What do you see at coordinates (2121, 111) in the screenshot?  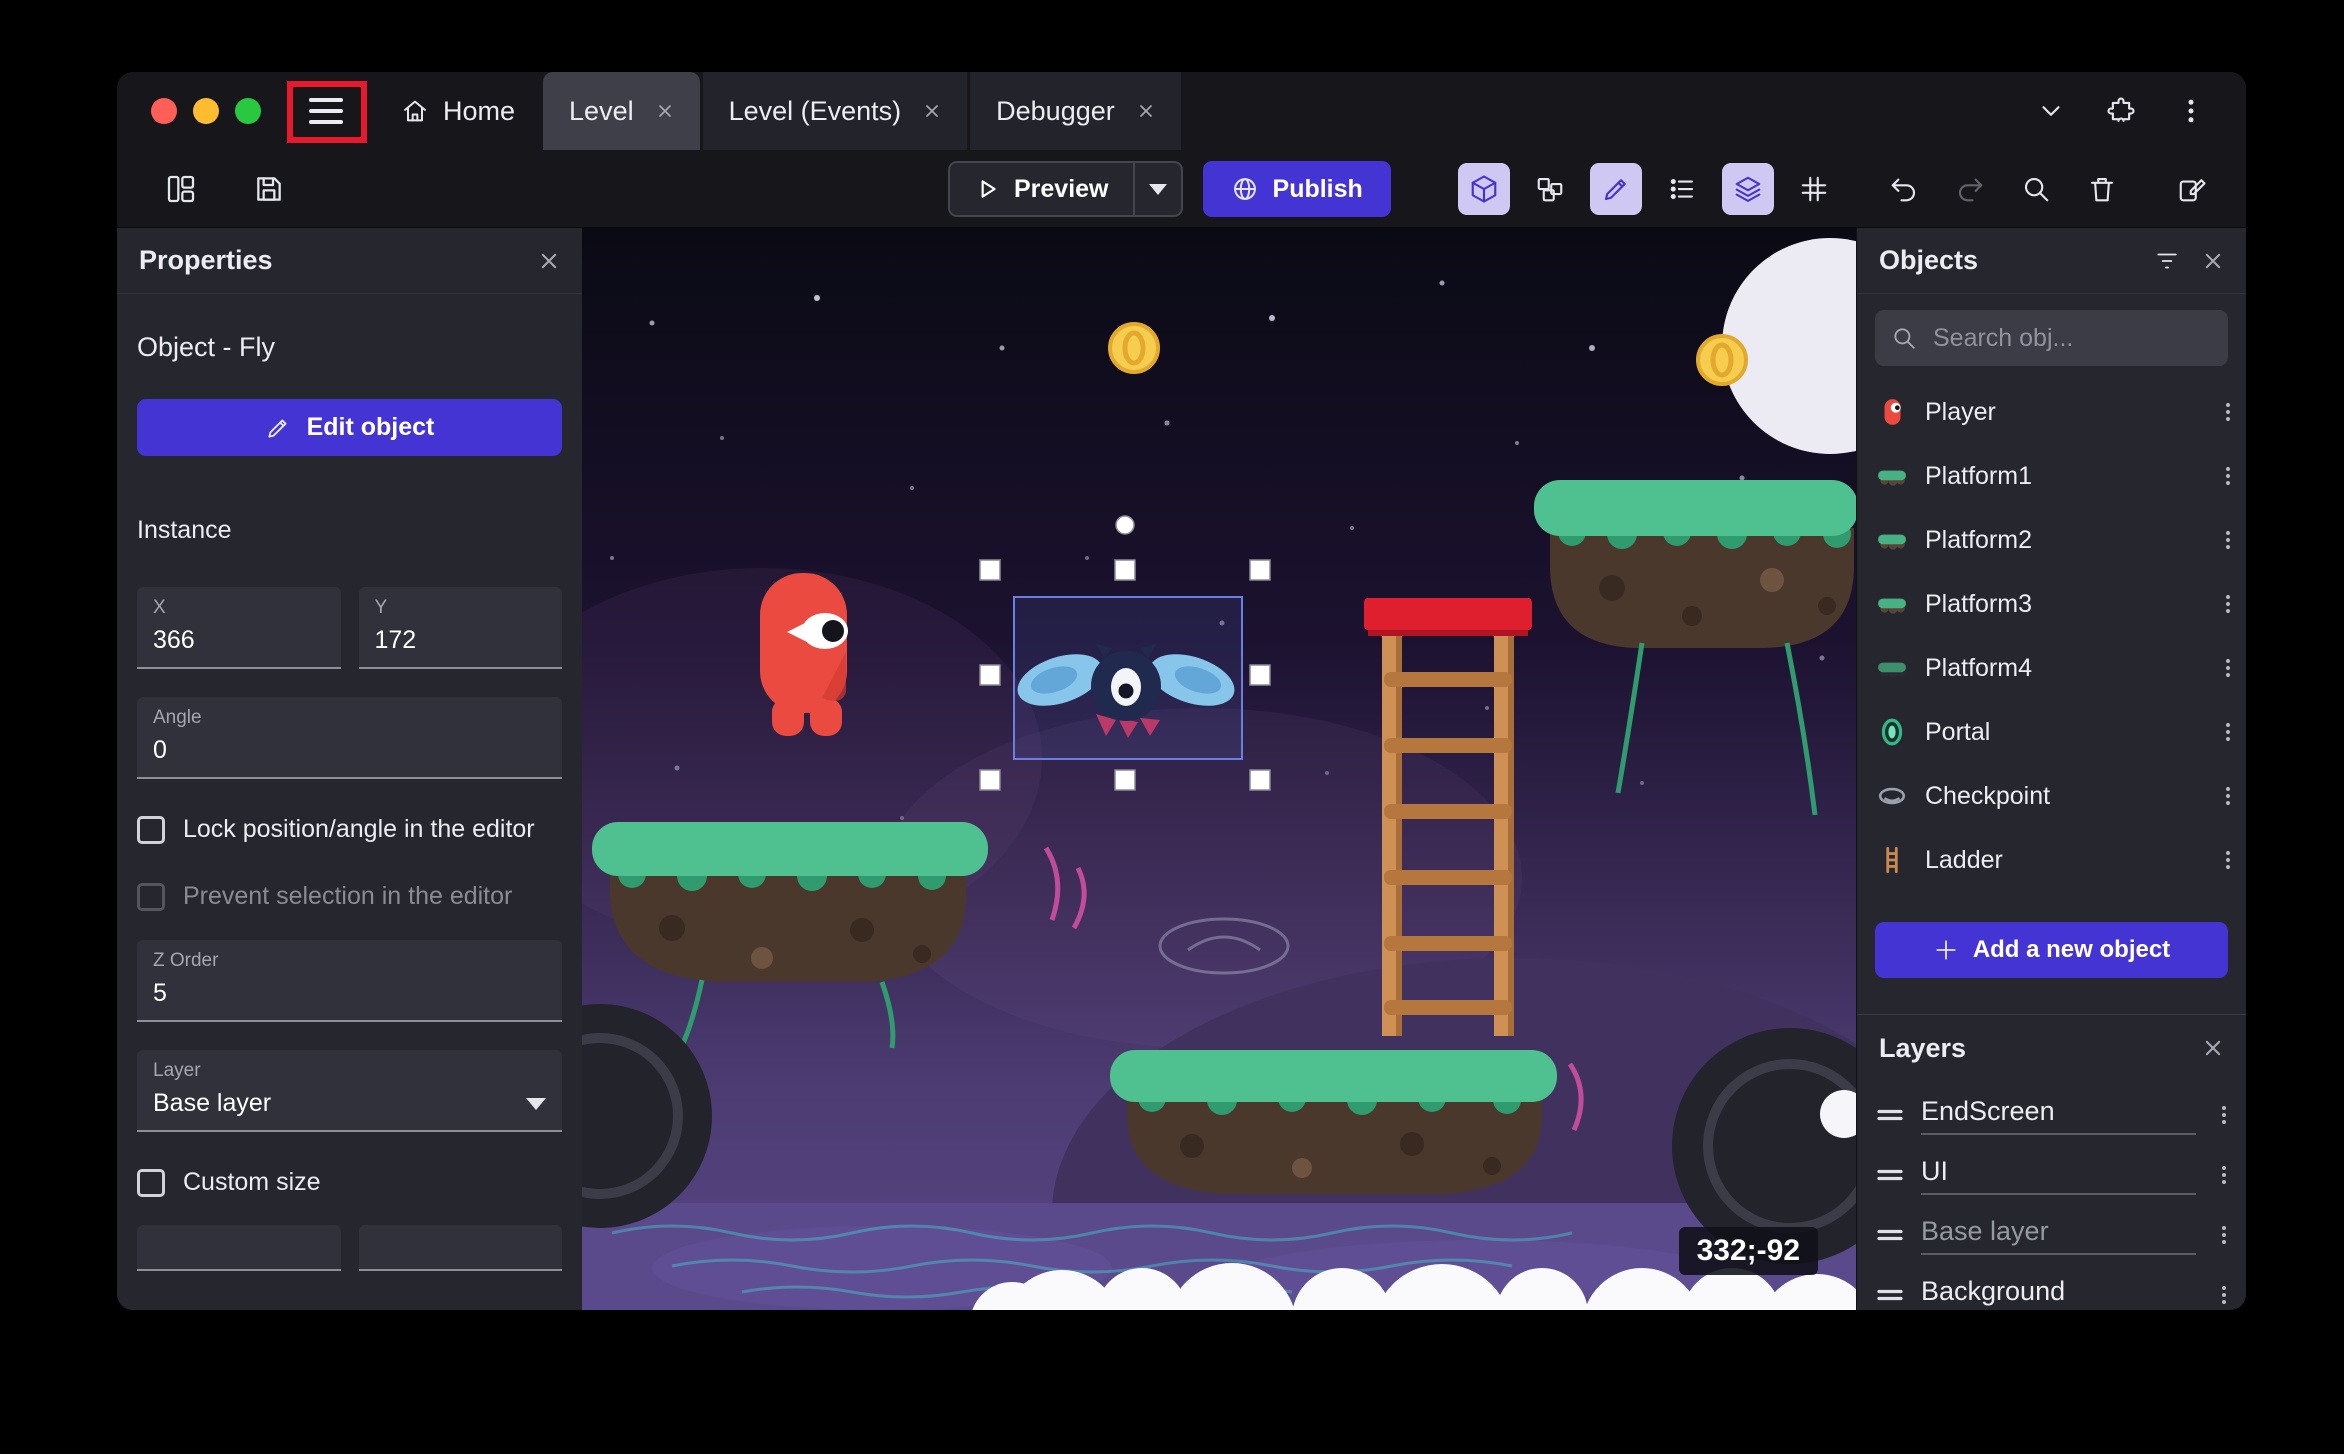 I see `extensions-puzzle-icon` at bounding box center [2121, 111].